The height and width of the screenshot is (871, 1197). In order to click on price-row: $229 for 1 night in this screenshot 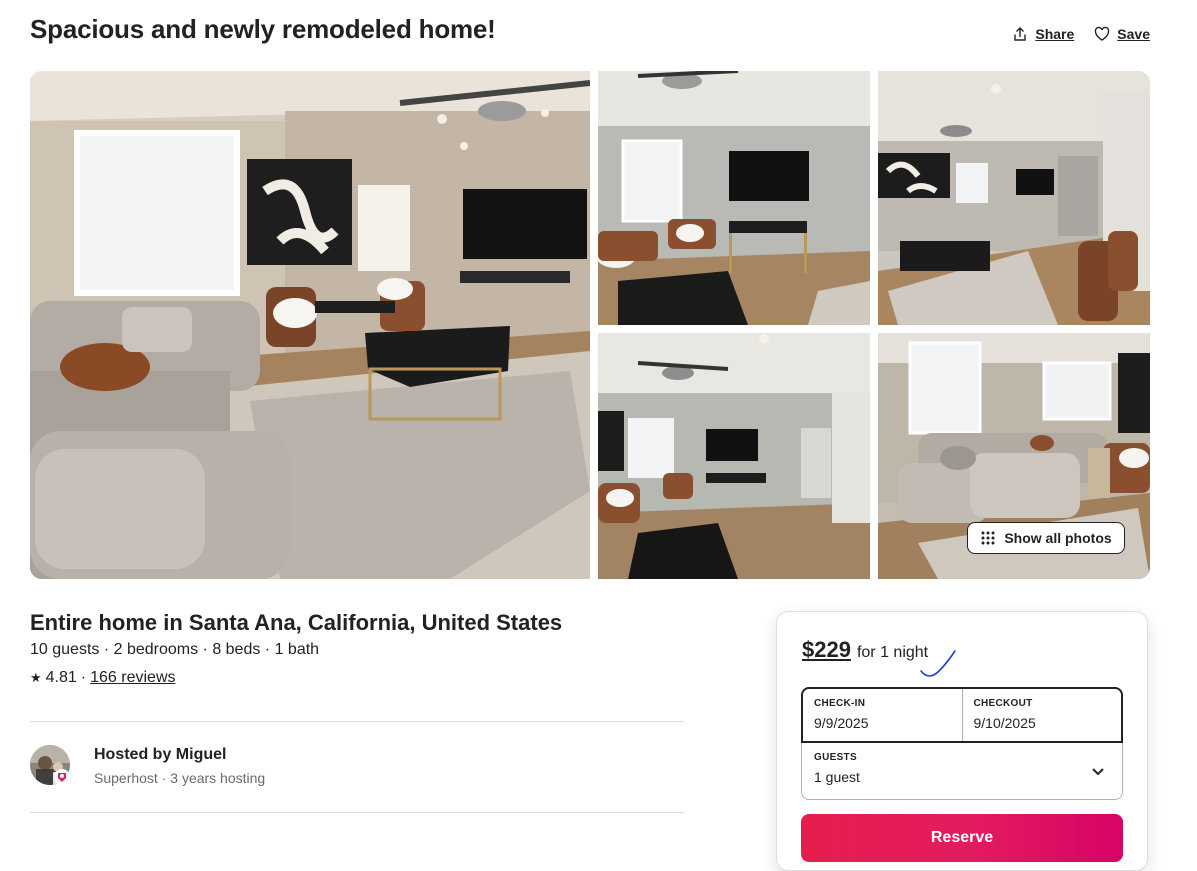, I will do `click(865, 650)`.